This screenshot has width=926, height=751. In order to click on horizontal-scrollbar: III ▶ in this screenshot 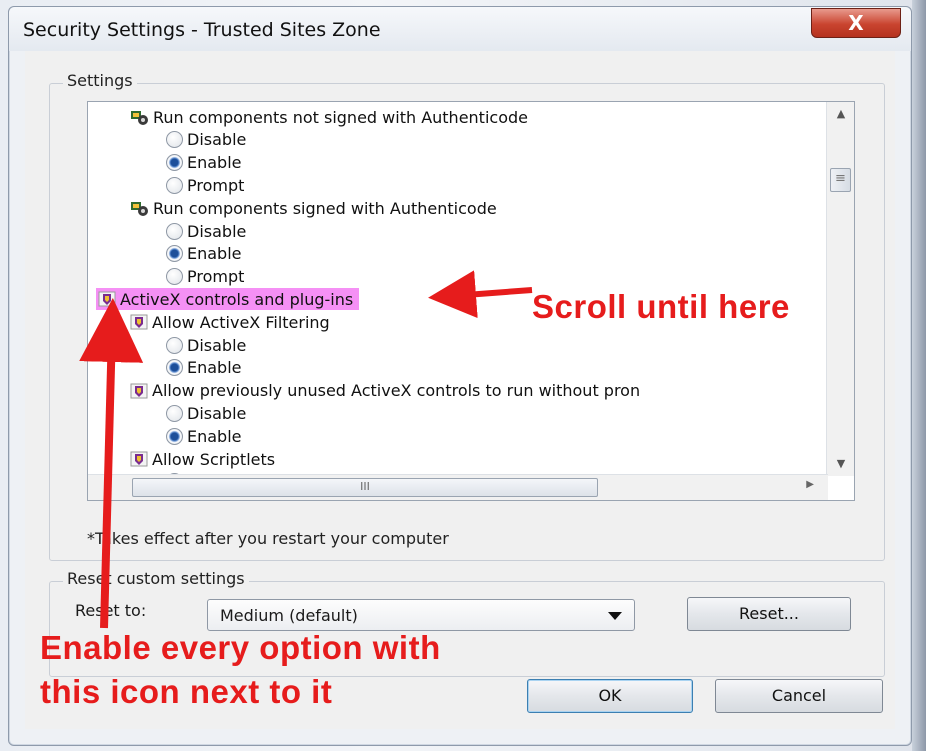, I will do `click(458, 487)`.